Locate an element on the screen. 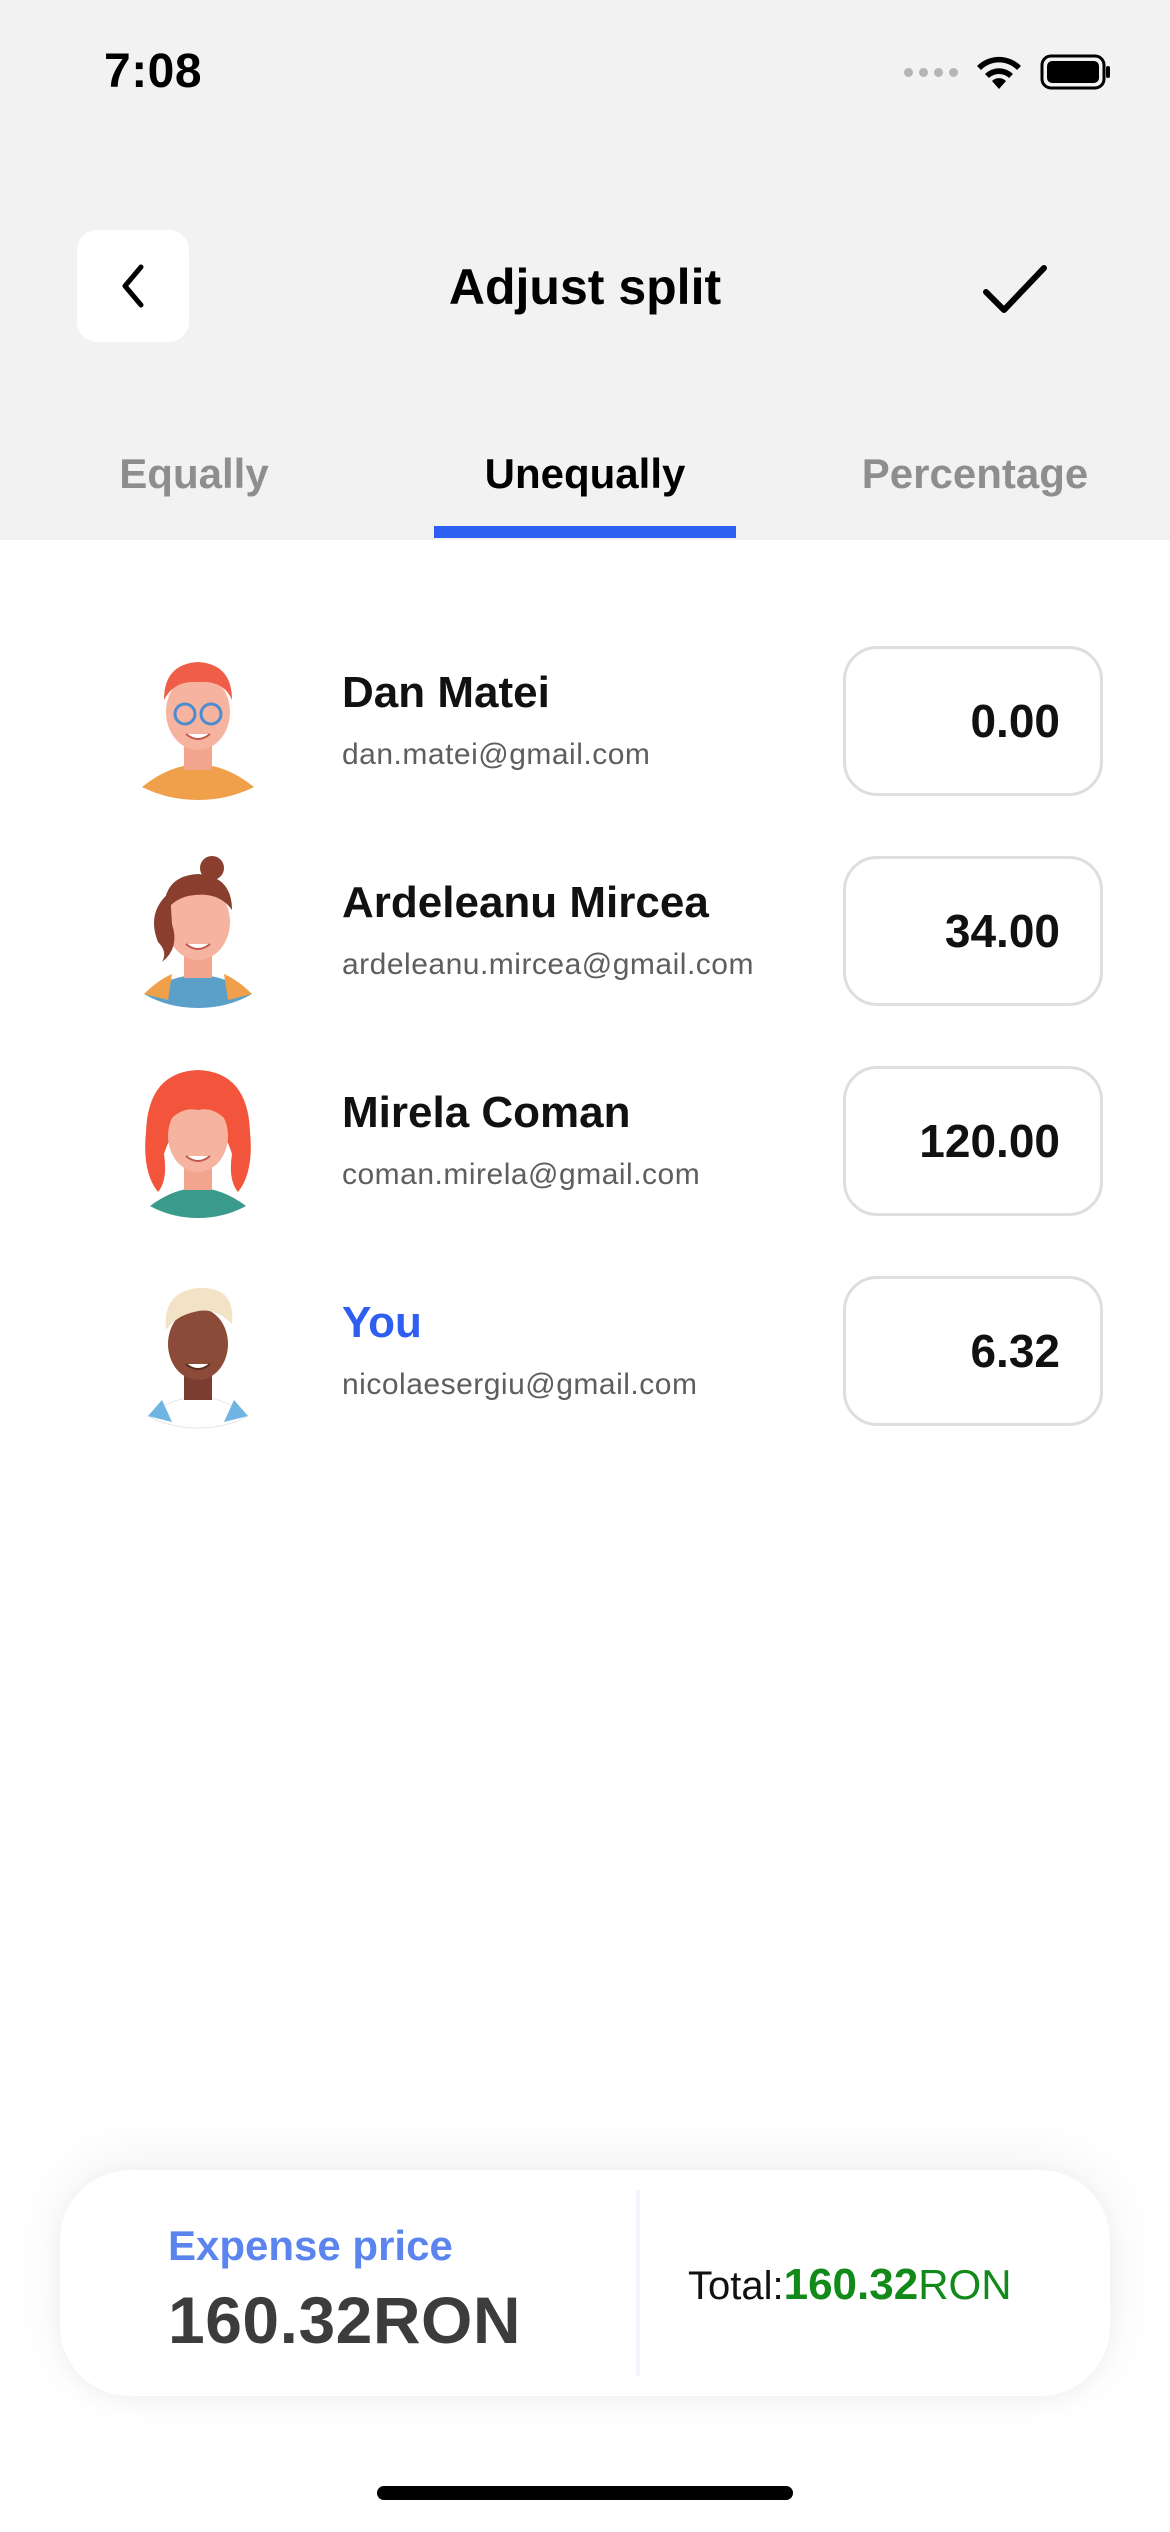 The height and width of the screenshot is (2532, 1170). amount-input: 34.00 is located at coordinates (973, 931).